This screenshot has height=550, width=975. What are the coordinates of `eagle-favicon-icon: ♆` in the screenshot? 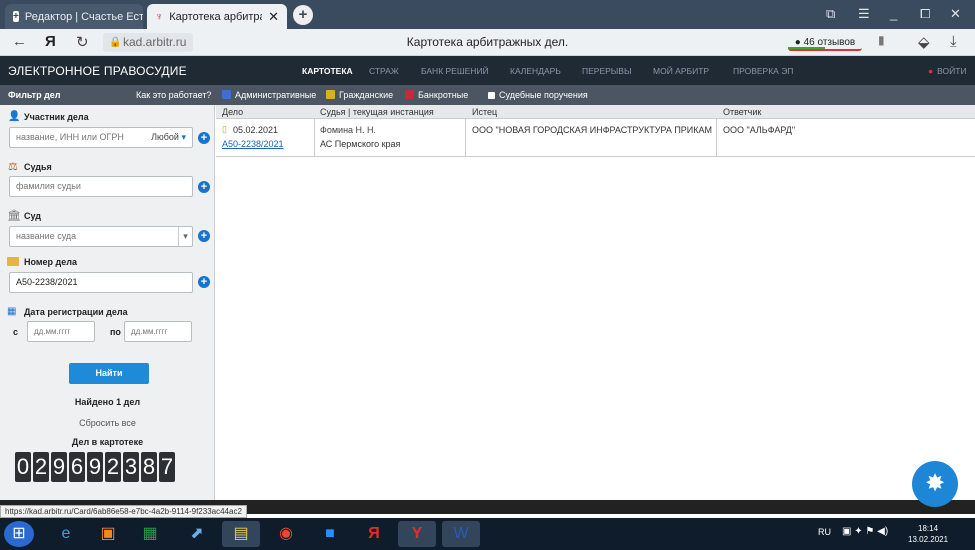 It's located at (159, 16).